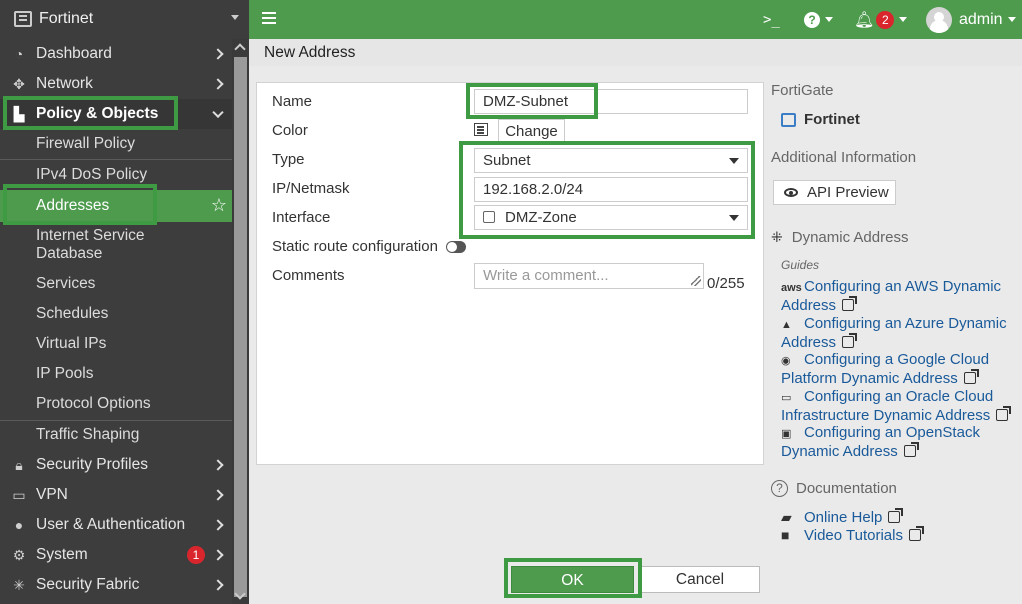  I want to click on network-icon: ✥, so click(19, 83).